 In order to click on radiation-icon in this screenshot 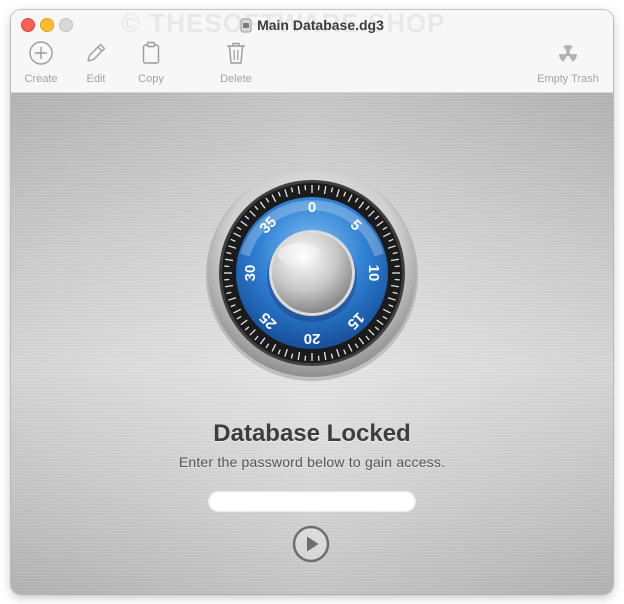, I will do `click(568, 53)`.